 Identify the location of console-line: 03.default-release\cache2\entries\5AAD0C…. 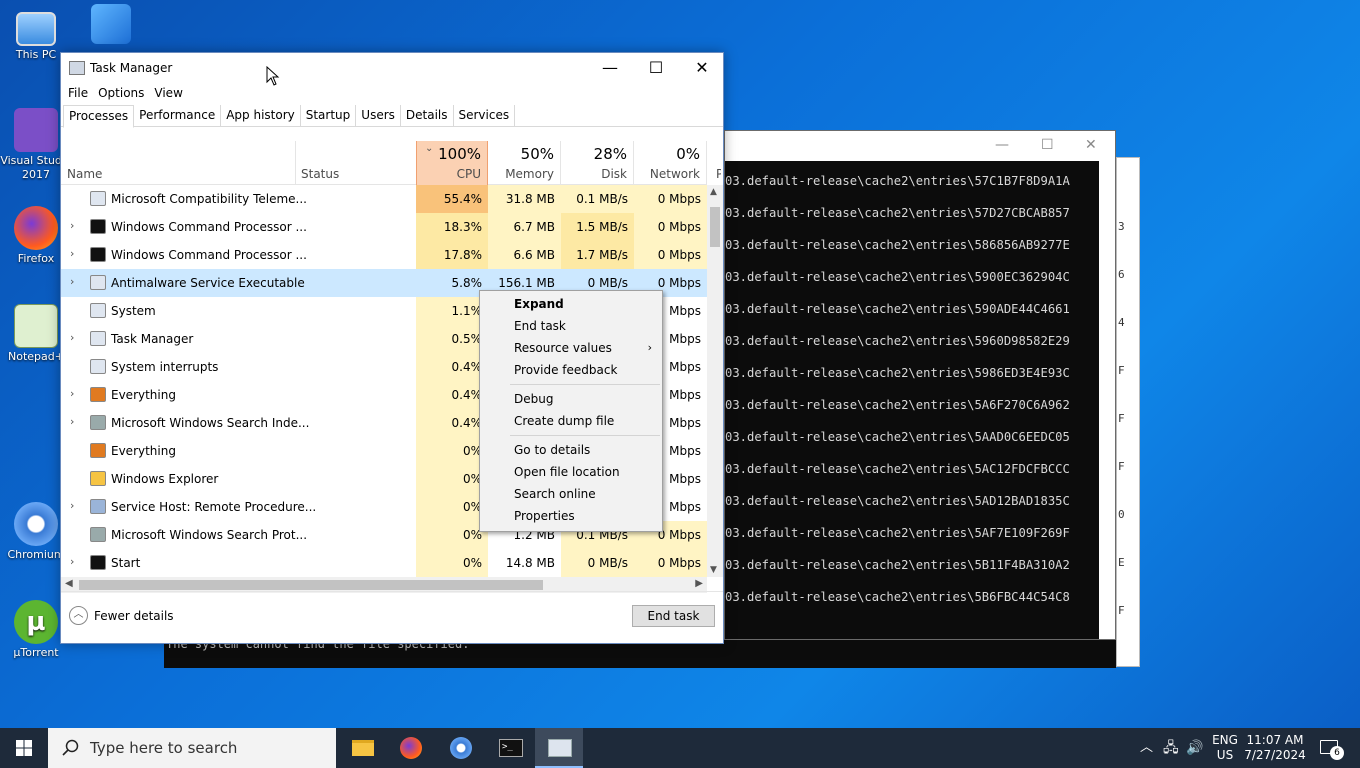
(897, 437).